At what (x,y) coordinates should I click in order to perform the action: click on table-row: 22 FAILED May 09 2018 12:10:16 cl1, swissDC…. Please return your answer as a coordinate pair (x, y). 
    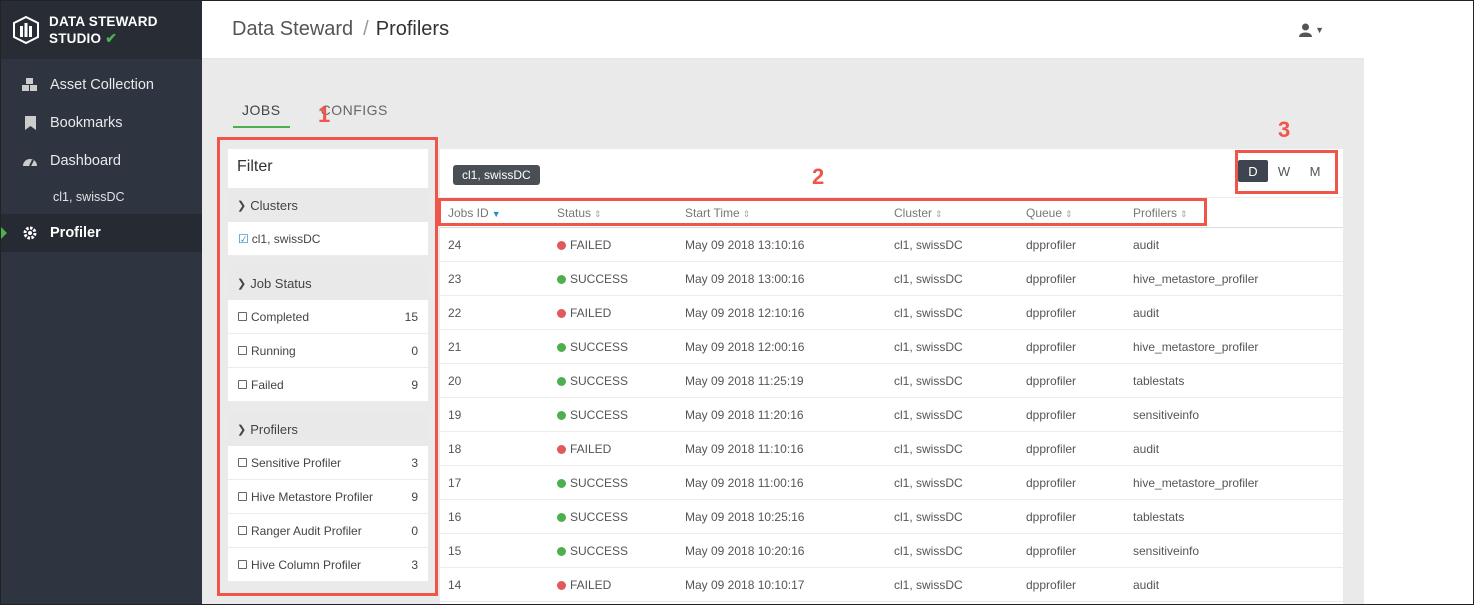
    Looking at the image, I should click on (891, 312).